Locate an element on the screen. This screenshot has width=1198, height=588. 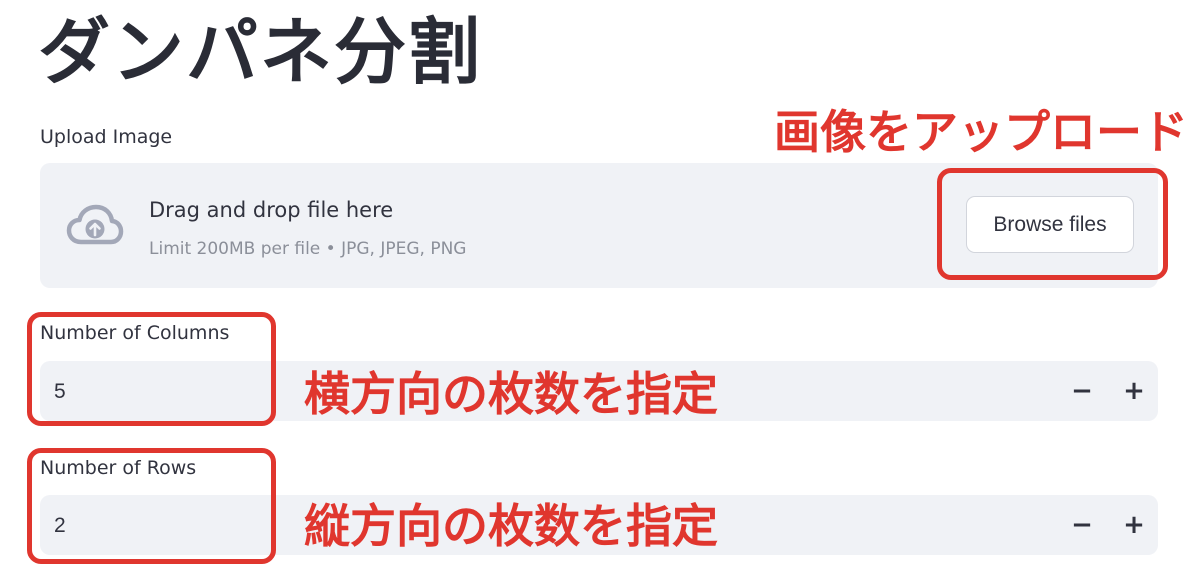
dropzone-instructions: Drag and drop file here is located at coordinates (271, 210).